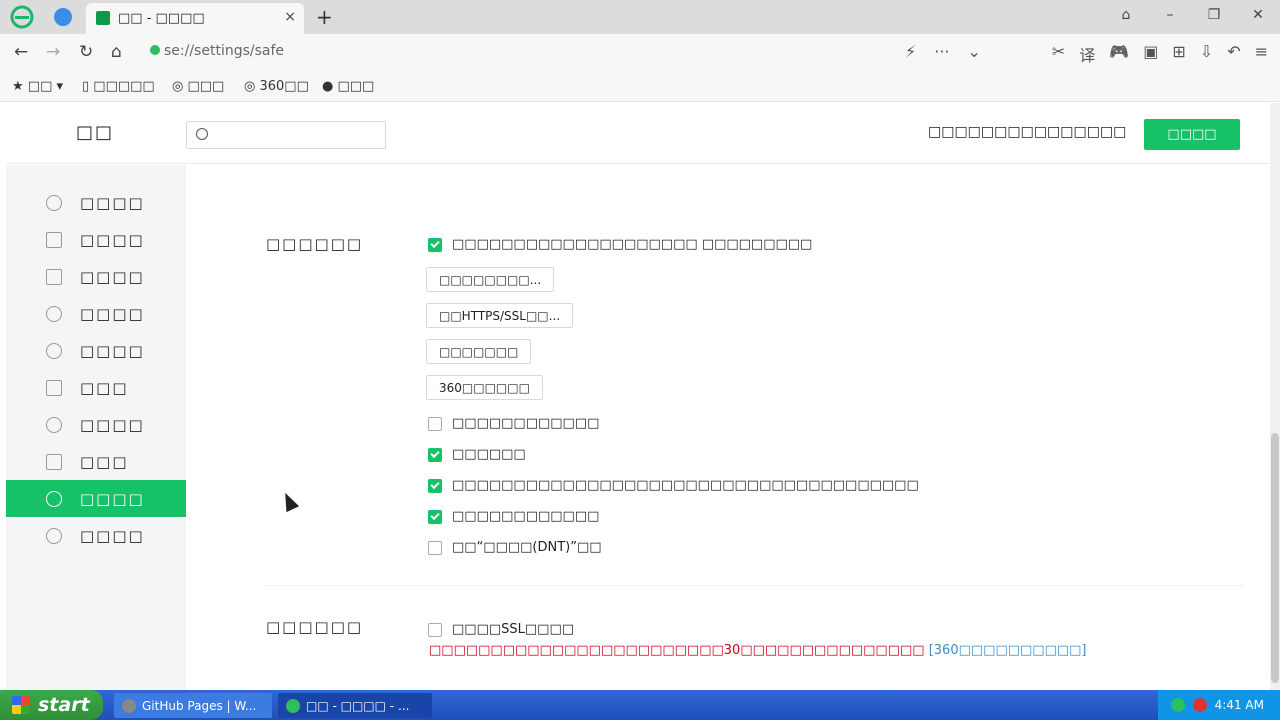  Describe the element at coordinates (1178, 54) in the screenshot. I see `apps-icon: ⊞` at that location.